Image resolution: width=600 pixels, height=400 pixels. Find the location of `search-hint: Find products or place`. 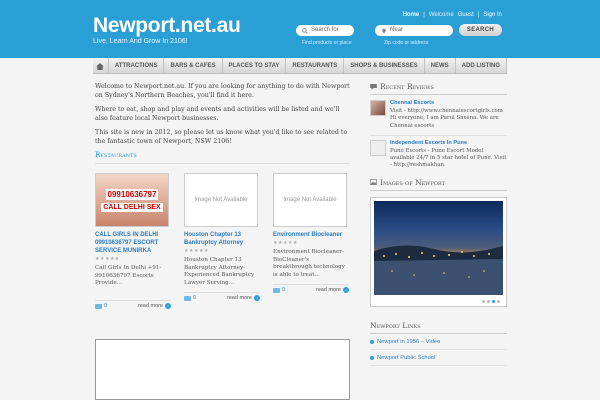

search-hint: Find products or place is located at coordinates (327, 43).